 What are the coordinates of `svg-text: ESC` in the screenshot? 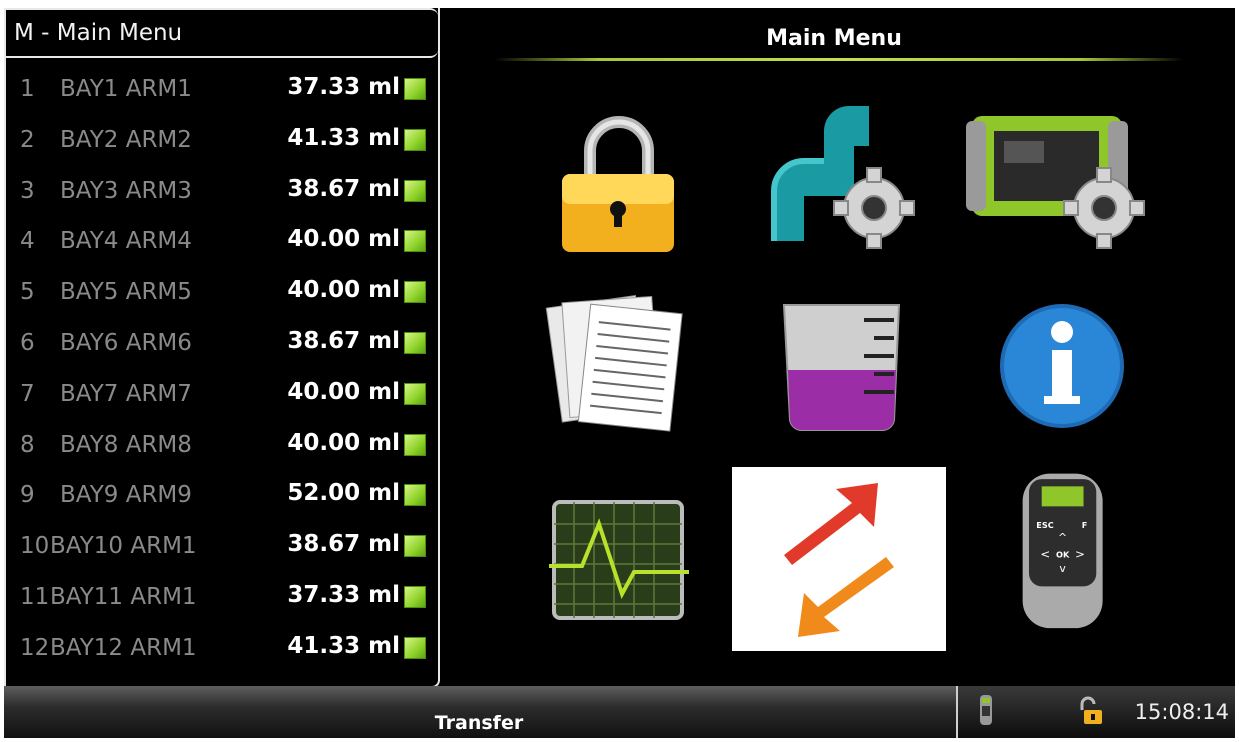 It's located at (1044, 525).